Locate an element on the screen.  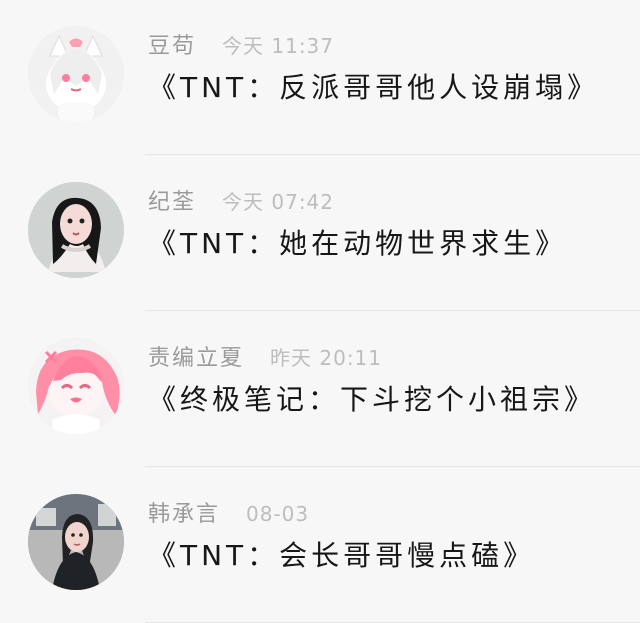
message-header: 韩承言 08-03 is located at coordinates (228, 512).